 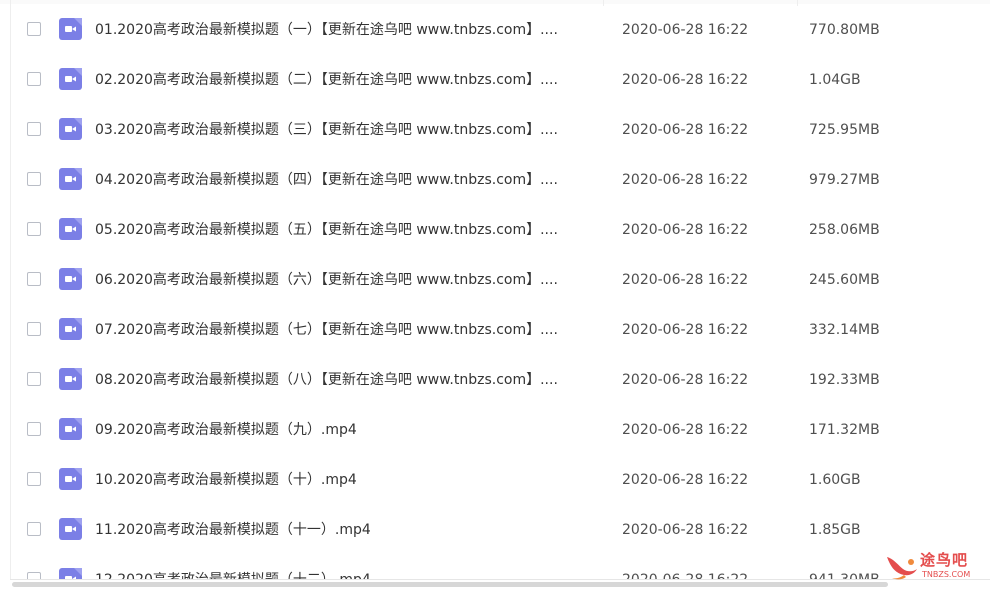 I want to click on watermark: 途鸟吧 TNBZS.COM, so click(x=932, y=567).